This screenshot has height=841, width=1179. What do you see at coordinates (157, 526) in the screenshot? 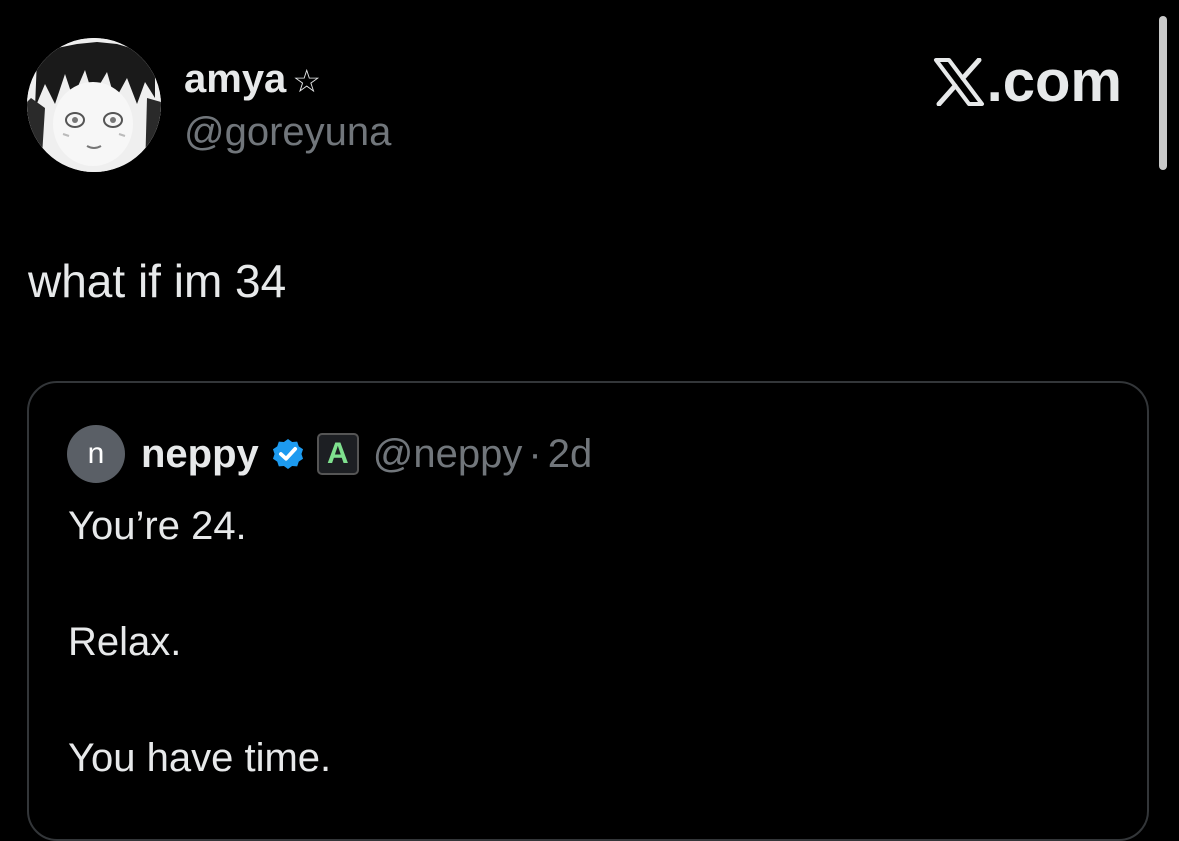
I see `quoted-tweet-line: You’re 24.` at bounding box center [157, 526].